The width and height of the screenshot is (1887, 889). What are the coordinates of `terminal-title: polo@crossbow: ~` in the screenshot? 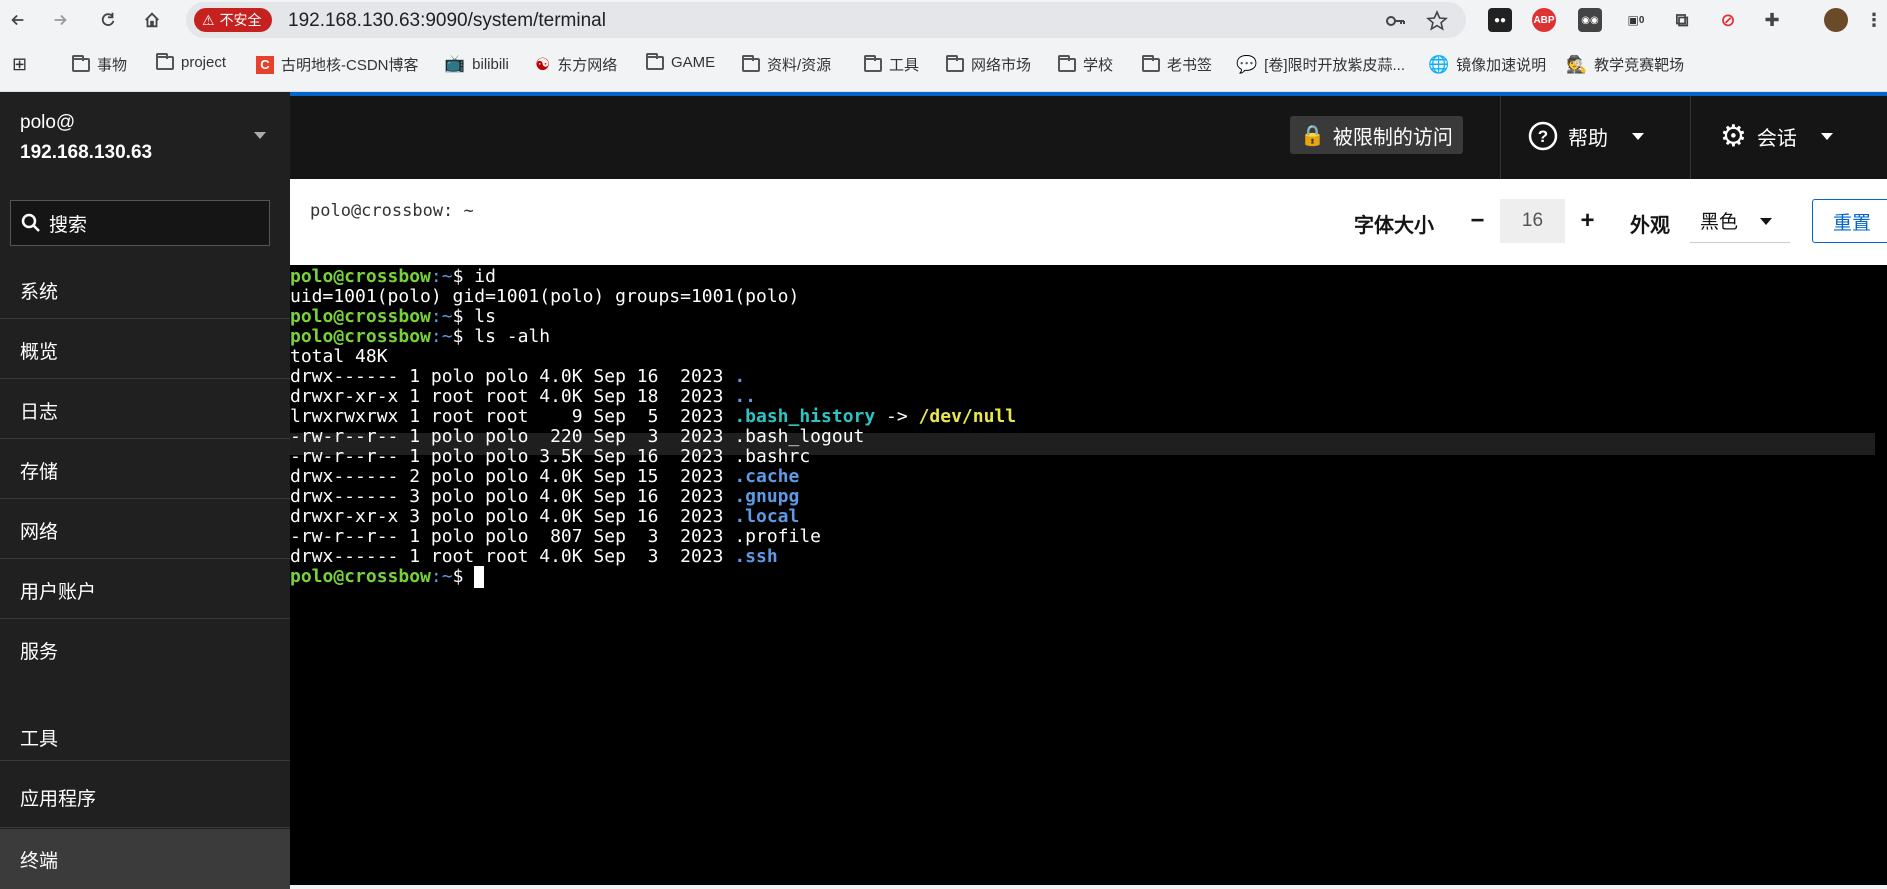 It's located at (392, 211).